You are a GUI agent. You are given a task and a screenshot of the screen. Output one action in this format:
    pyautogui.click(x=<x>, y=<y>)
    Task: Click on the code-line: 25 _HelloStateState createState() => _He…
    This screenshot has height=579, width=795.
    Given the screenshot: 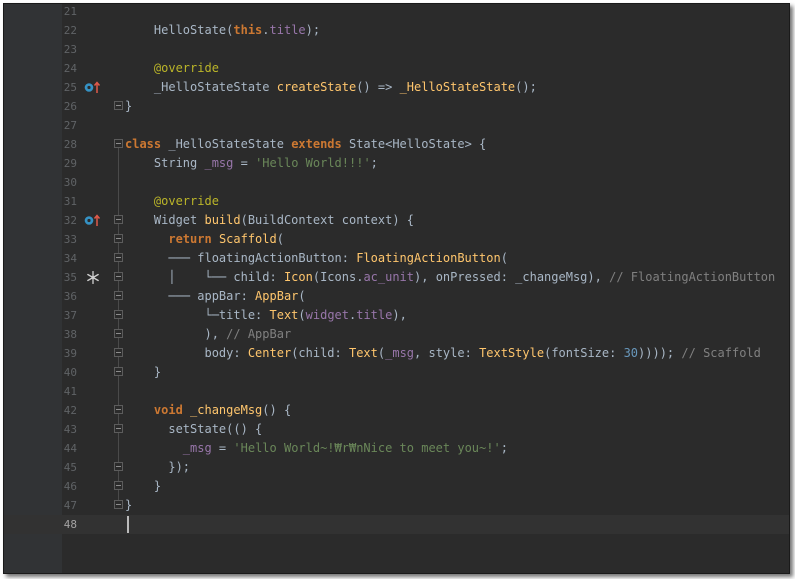 What is the action you would take?
    pyautogui.click(x=396, y=87)
    